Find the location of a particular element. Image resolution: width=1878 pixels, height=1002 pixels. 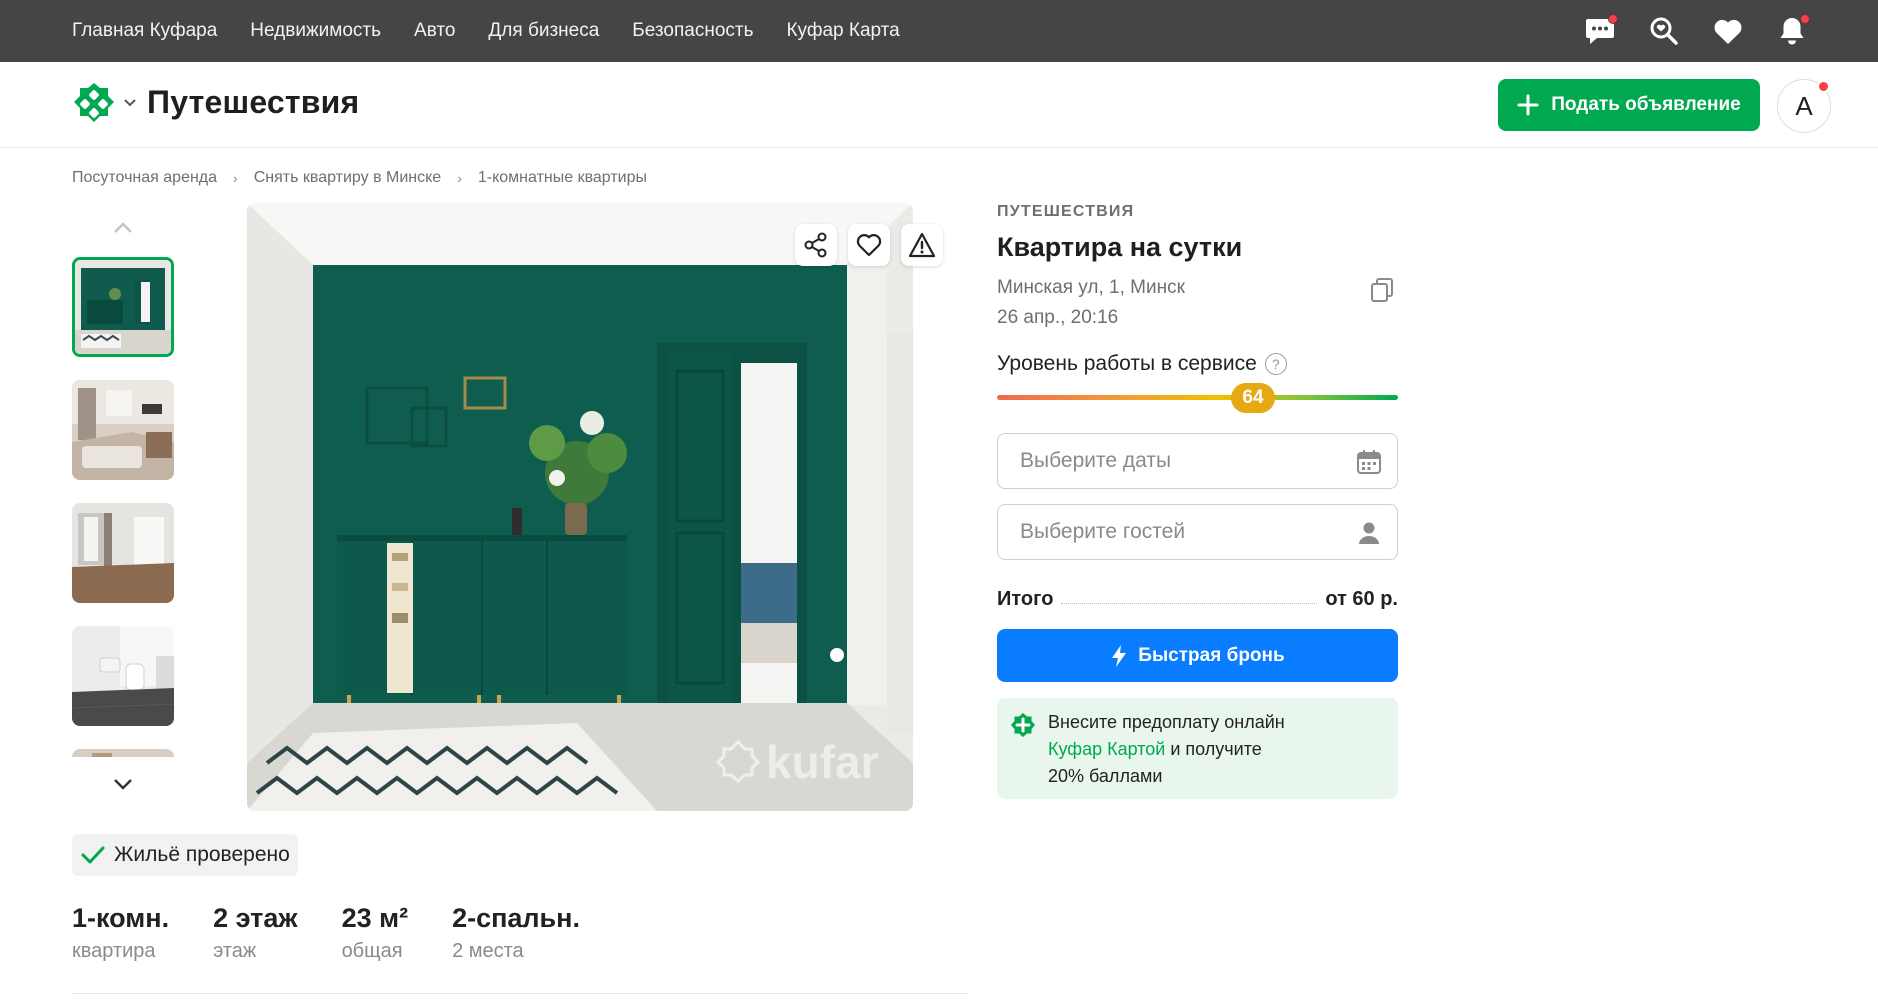

thumbnail-list is located at coordinates (123, 507).